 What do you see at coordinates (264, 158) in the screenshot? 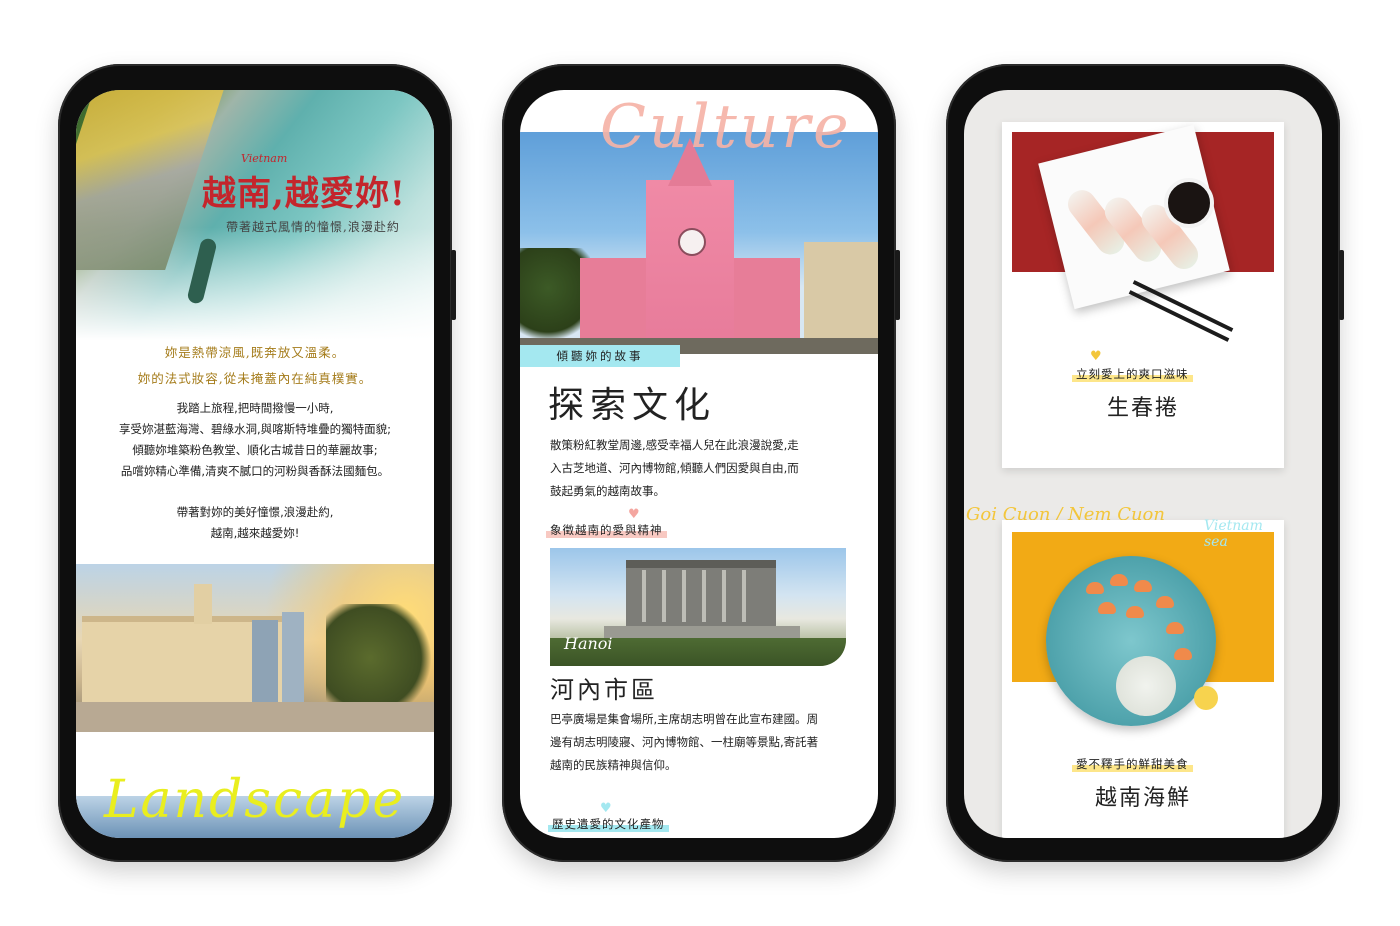
I see `hero-viet-script: Vietnam` at bounding box center [264, 158].